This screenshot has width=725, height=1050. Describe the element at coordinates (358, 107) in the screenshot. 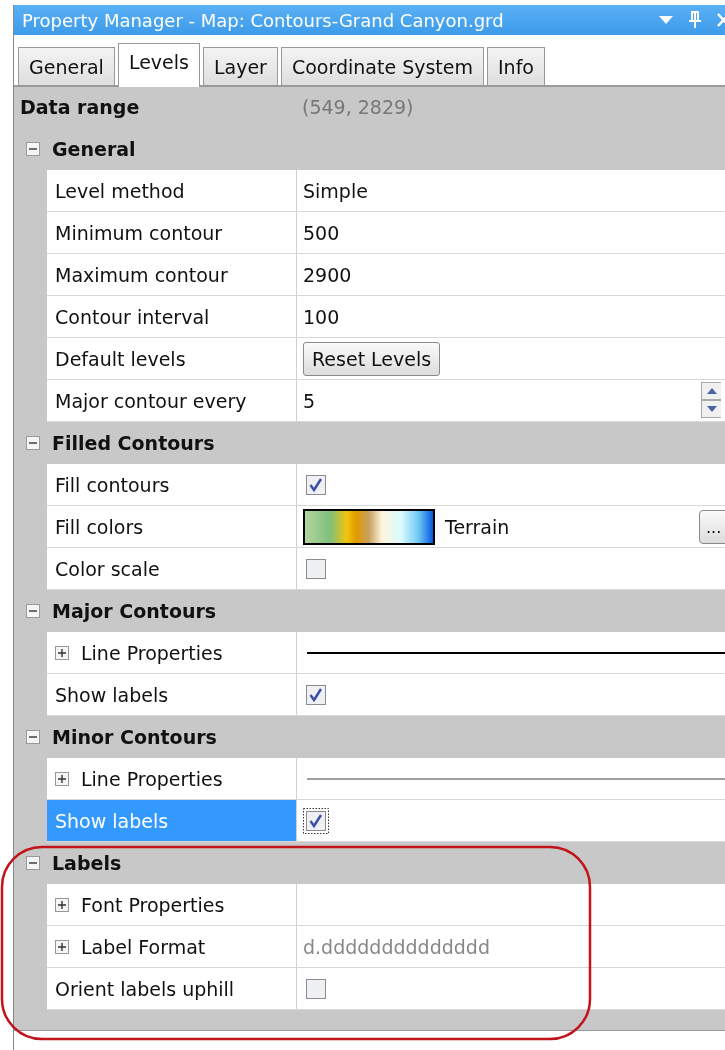

I see `property-value: (549, 2829)` at that location.